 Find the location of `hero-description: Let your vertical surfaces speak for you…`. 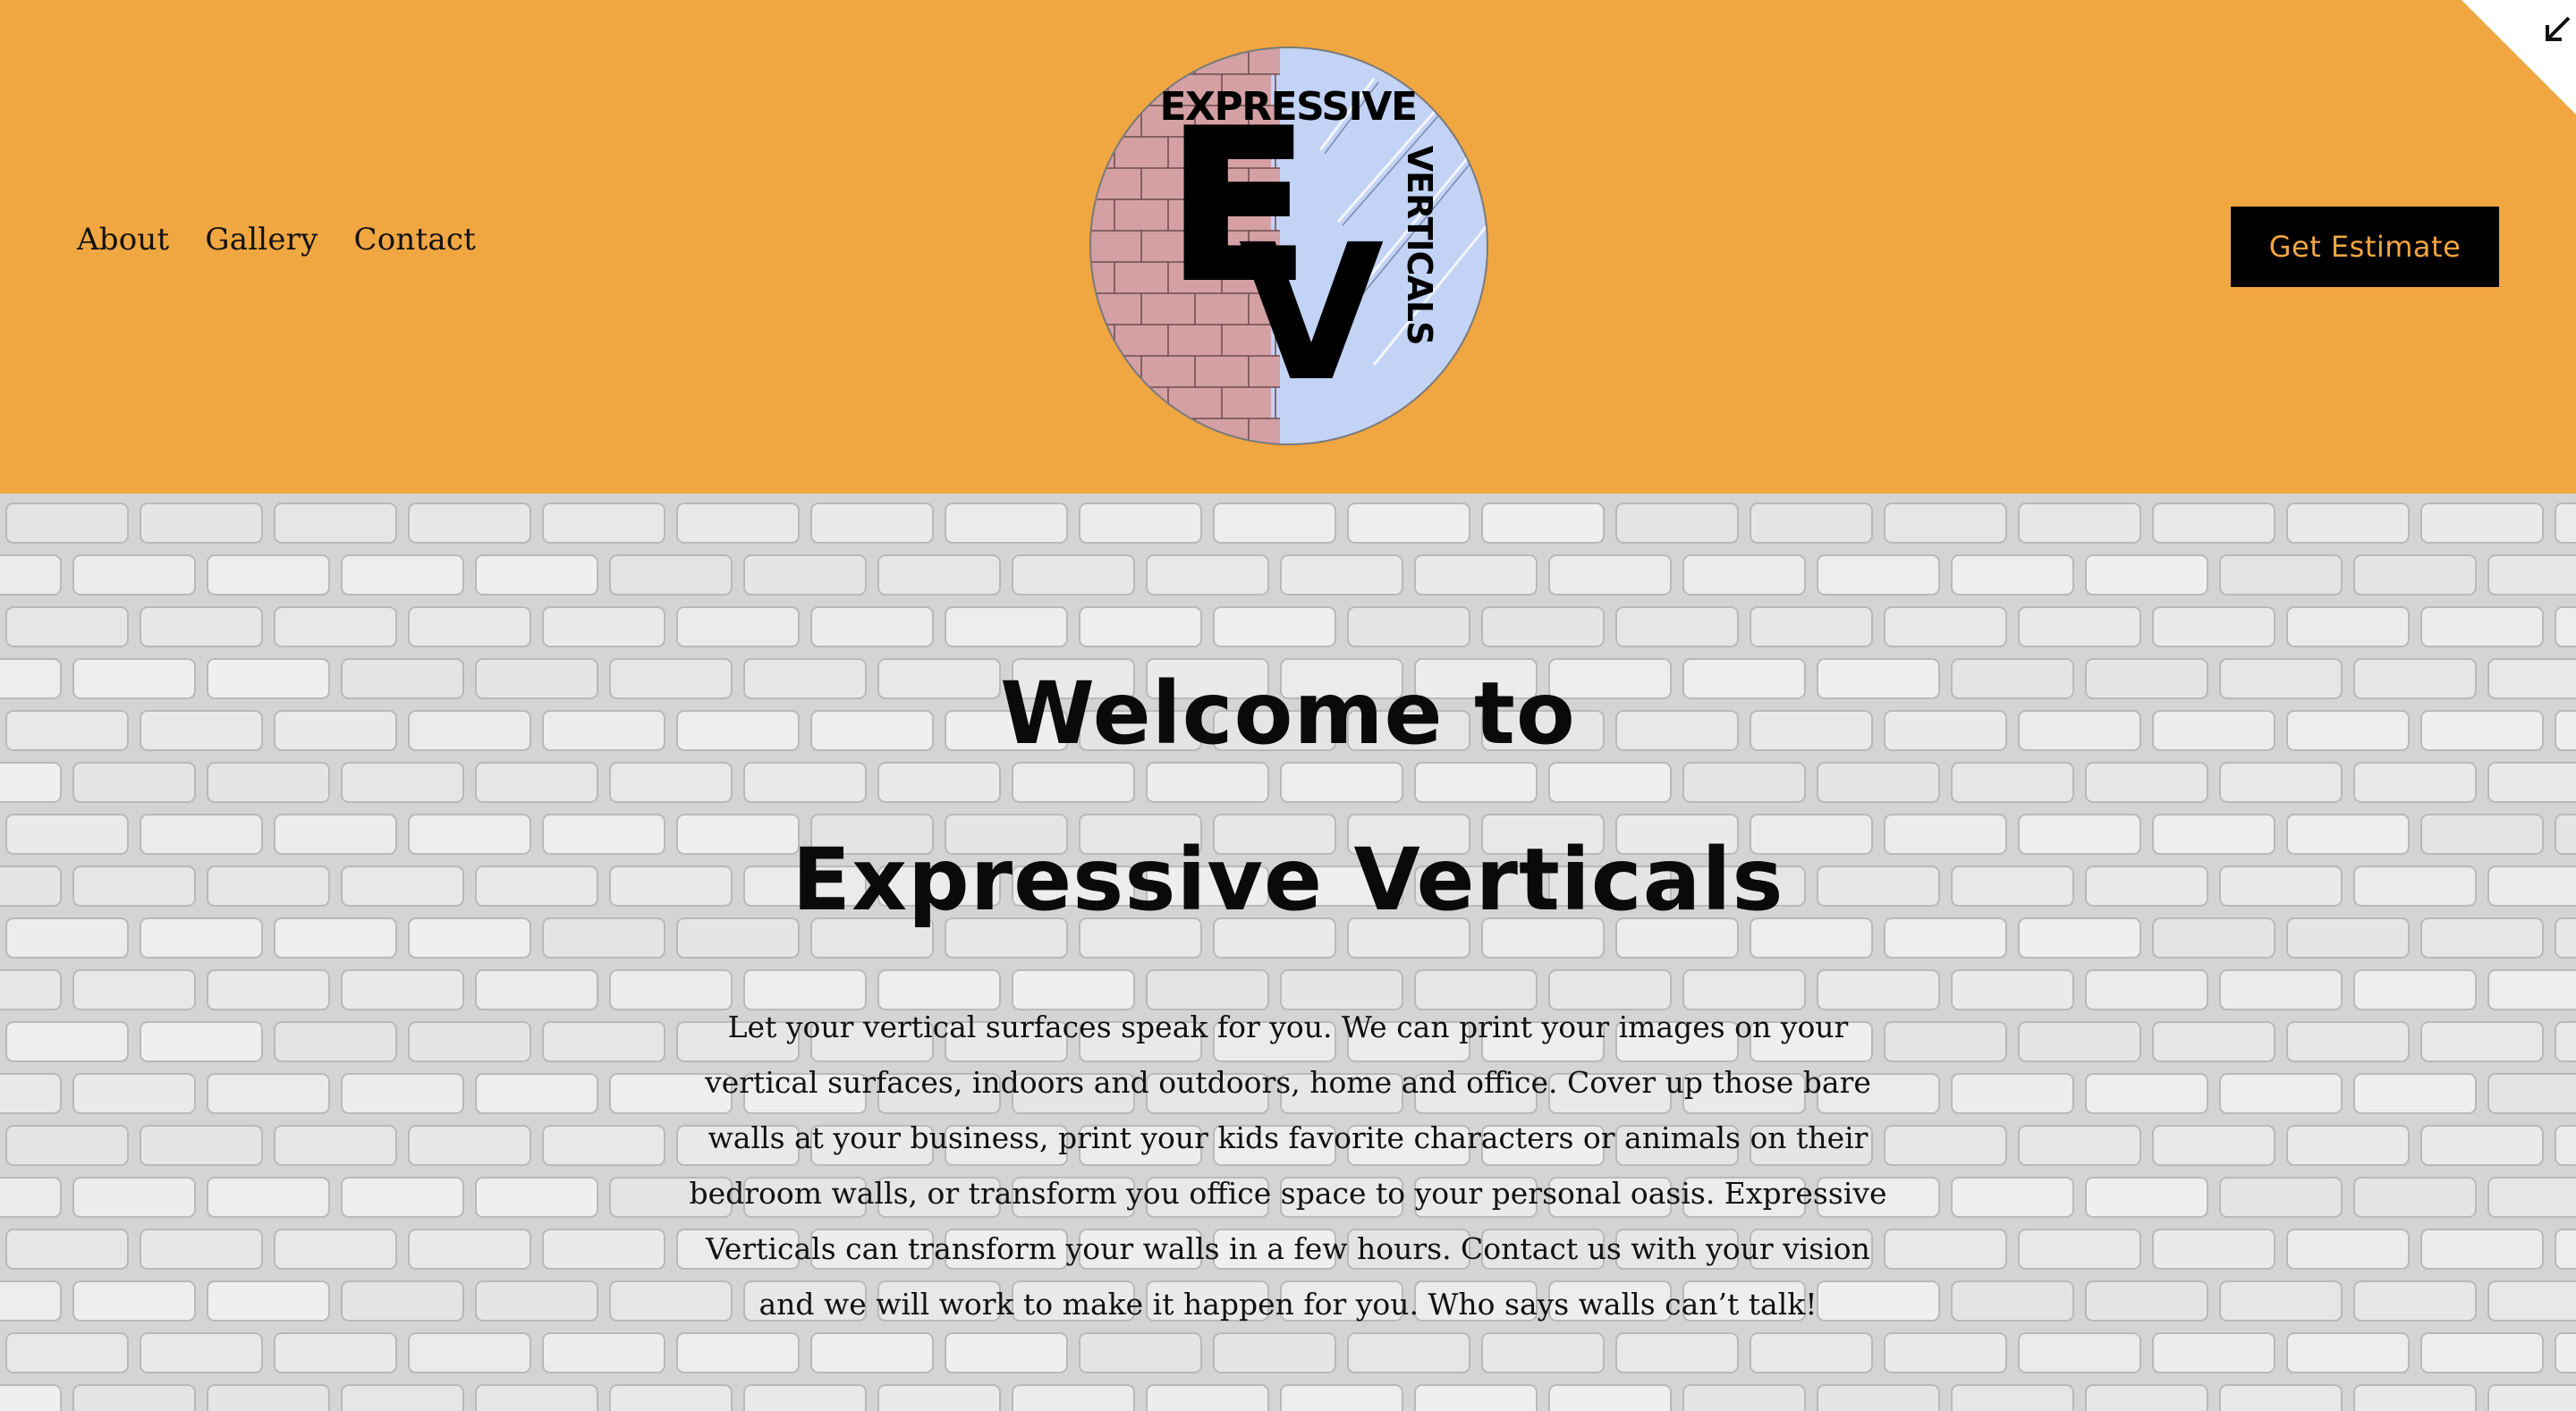

hero-description: Let your vertical surfaces speak for you… is located at coordinates (1288, 1166).